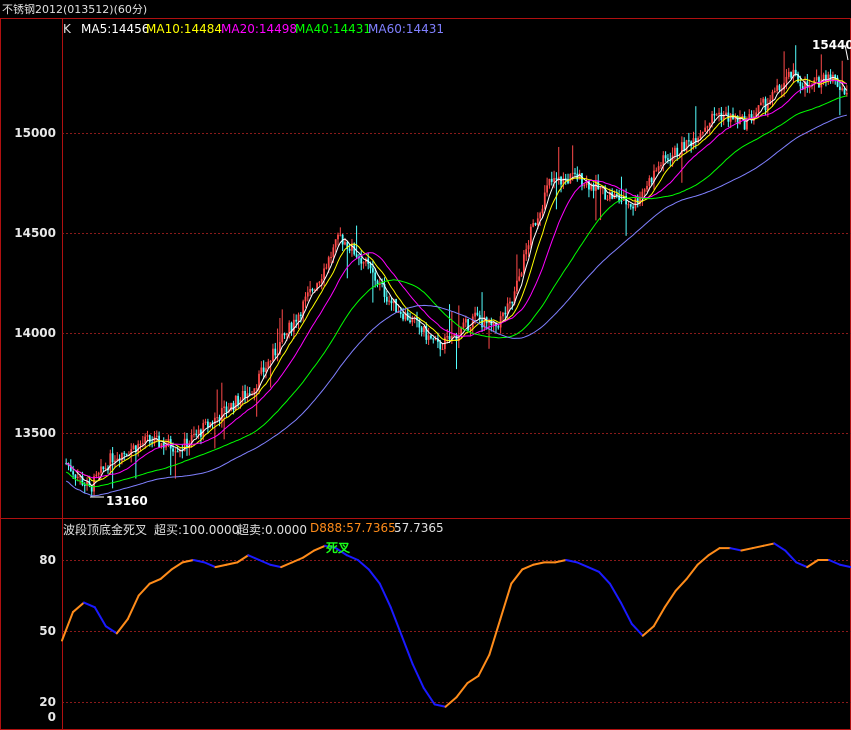  I want to click on ind-tick-50: 50, so click(47, 631).